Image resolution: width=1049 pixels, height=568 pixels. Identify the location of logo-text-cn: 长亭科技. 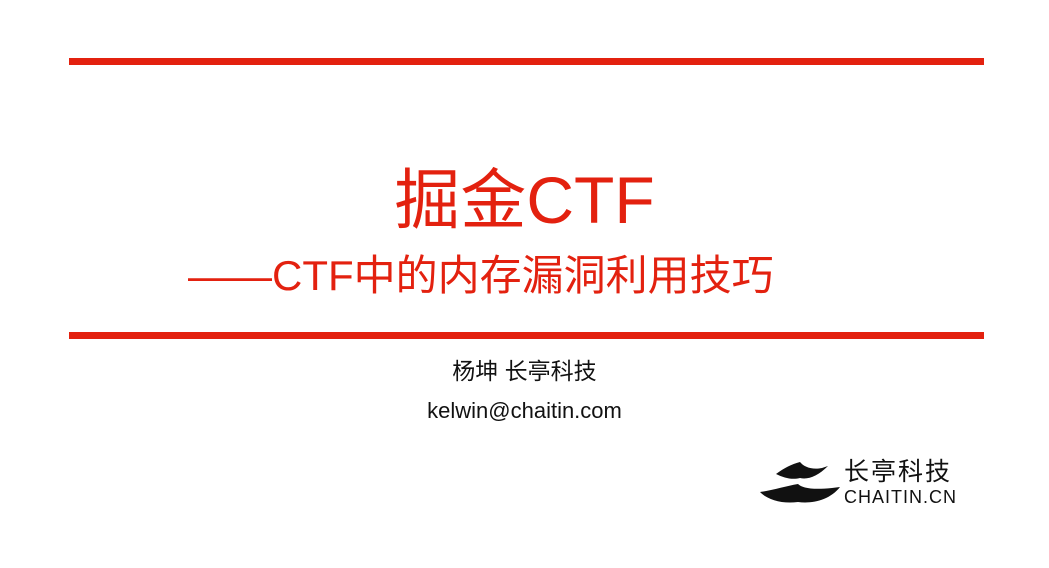
(898, 472).